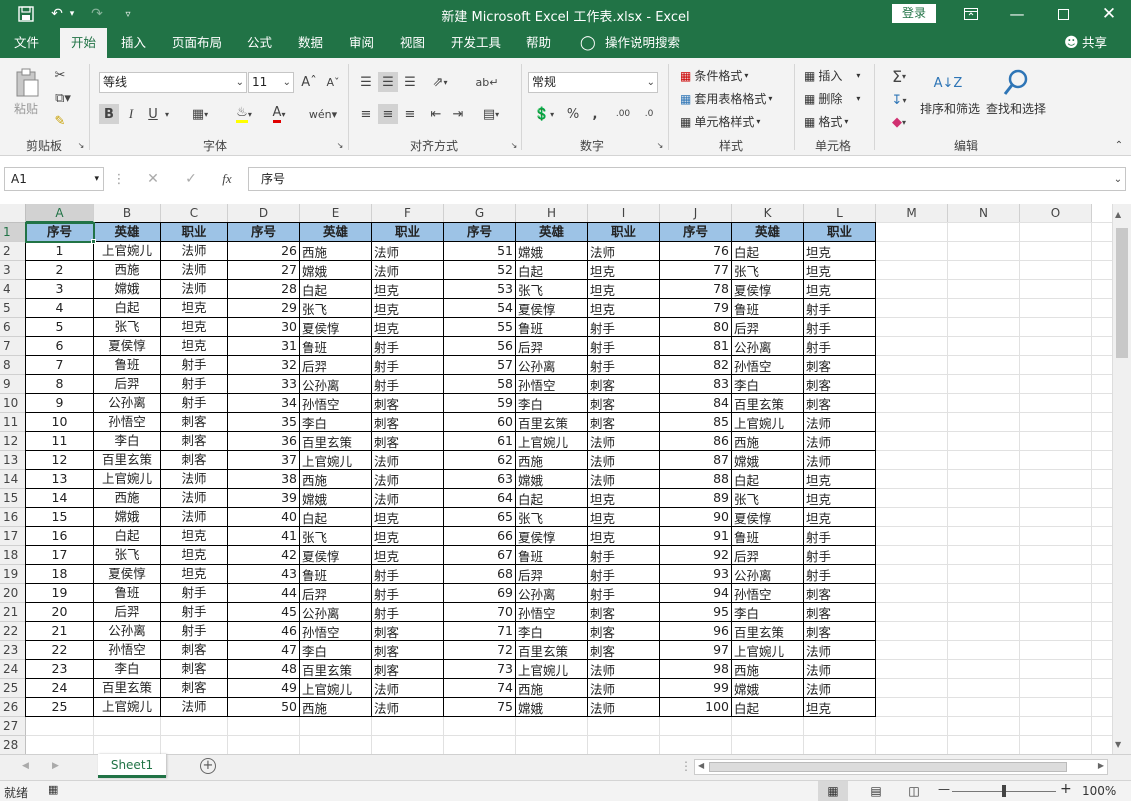 This screenshot has width=1131, height=801. Describe the element at coordinates (696, 346) in the screenshot. I see `table-cell: 81` at that location.